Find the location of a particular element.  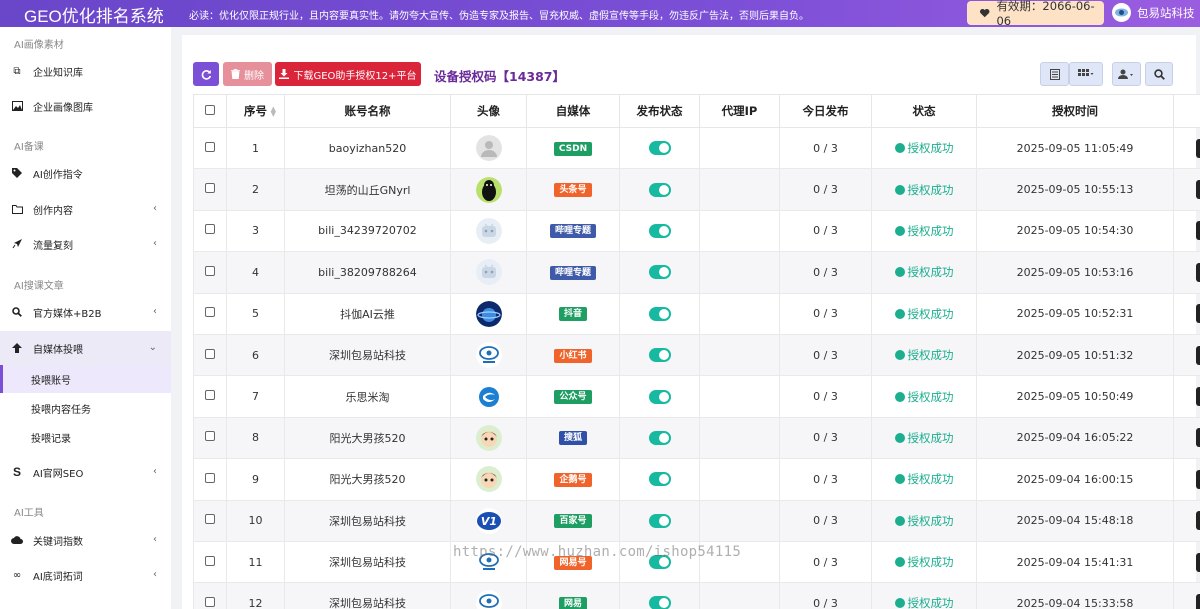

sidebar-item-ai-seo: S AI官网SEO ‹ is located at coordinates (85, 472).